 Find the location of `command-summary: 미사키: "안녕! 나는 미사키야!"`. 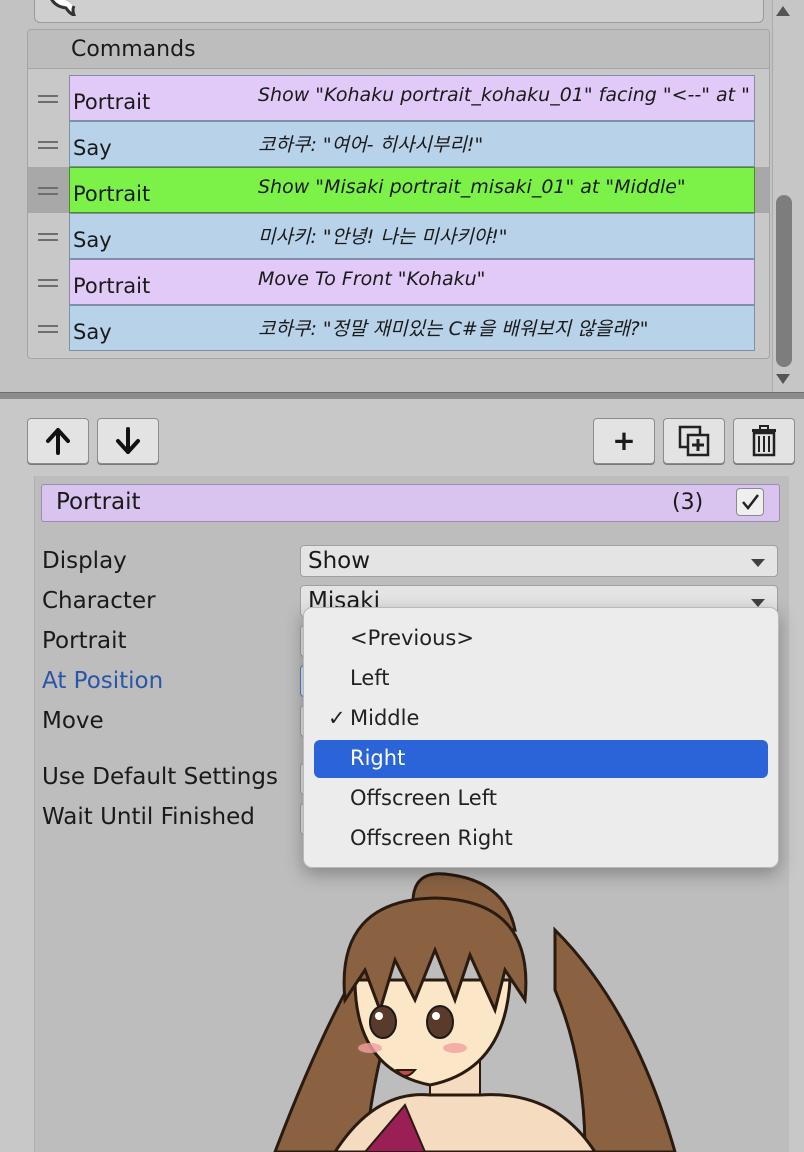

command-summary: 미사키: "안녕! 나는 미사키야!" is located at coordinates (383, 237).